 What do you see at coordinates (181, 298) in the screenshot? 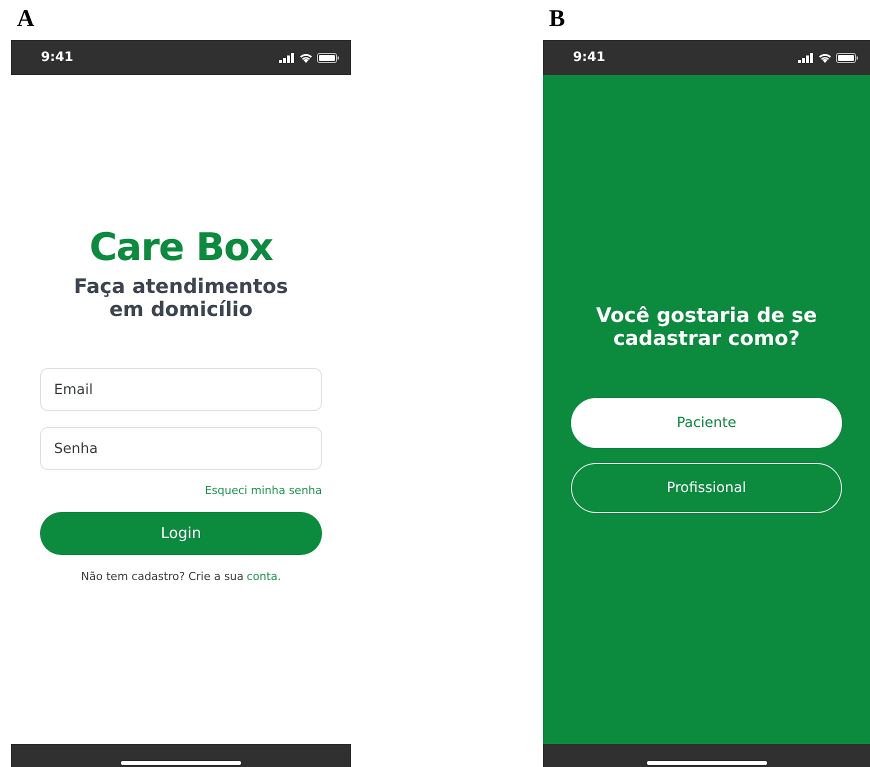
I see `subtitle: Faça atendimentos em domicílio` at bounding box center [181, 298].